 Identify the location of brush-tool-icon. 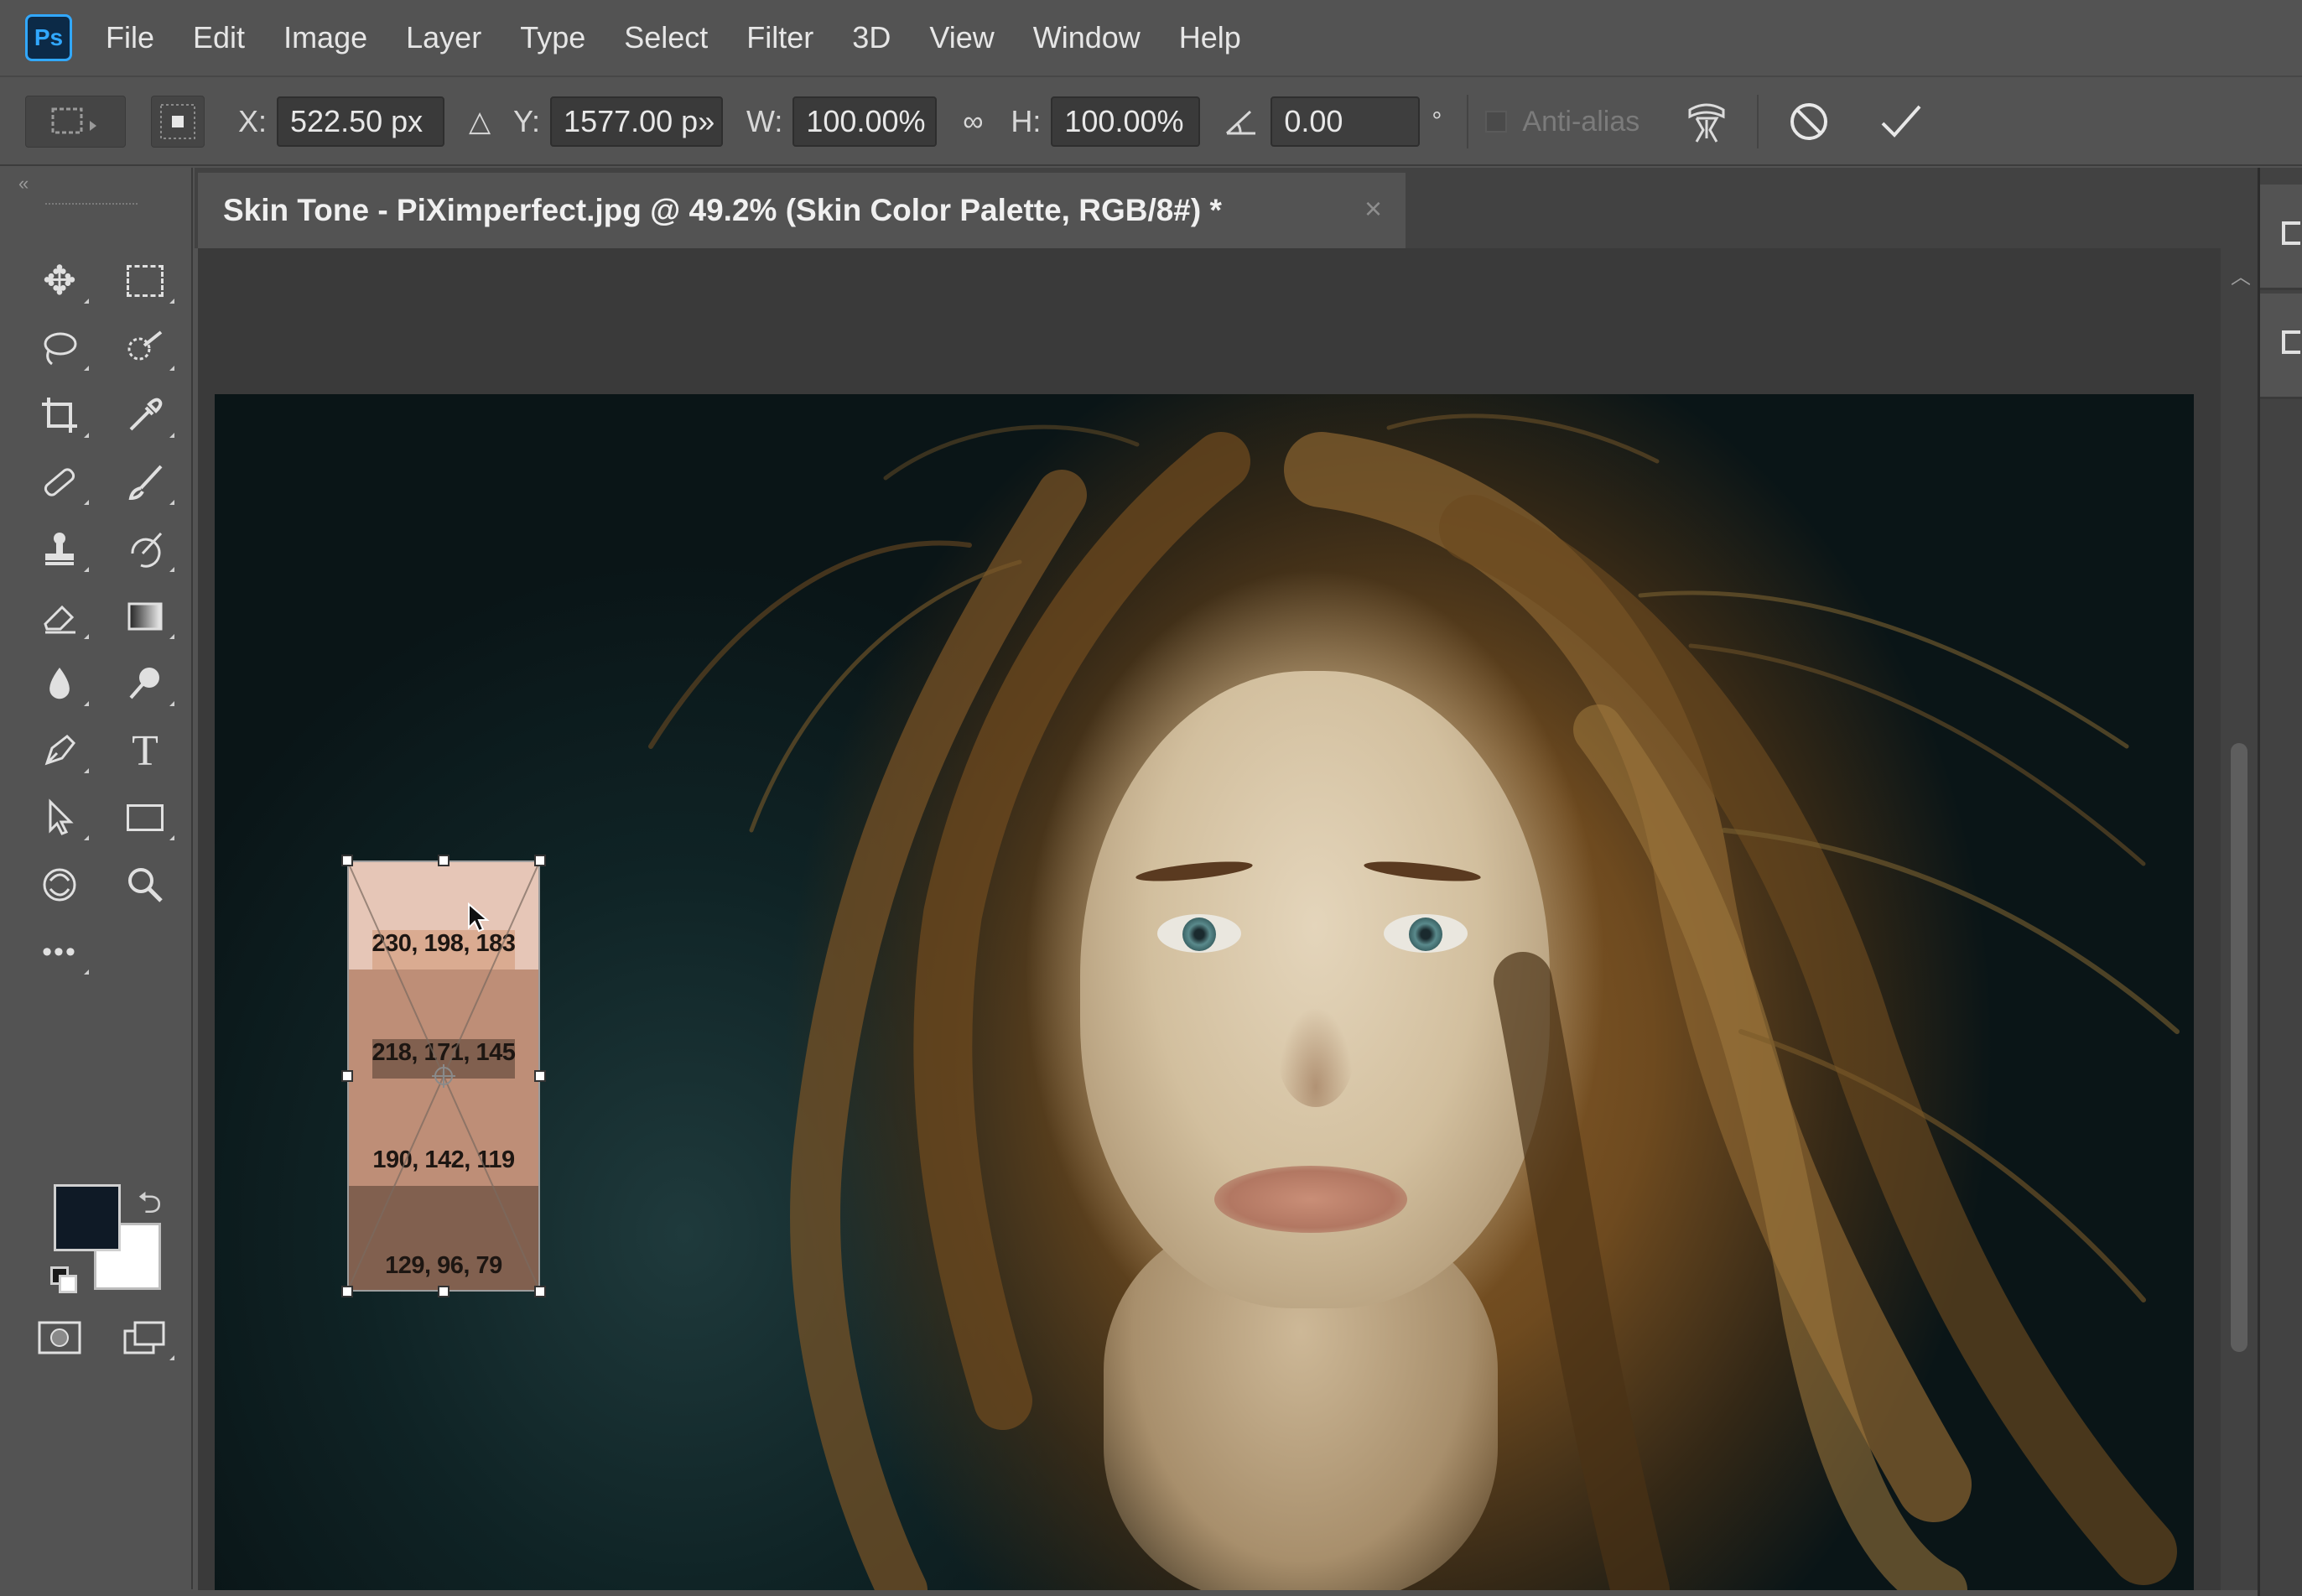
(145, 483).